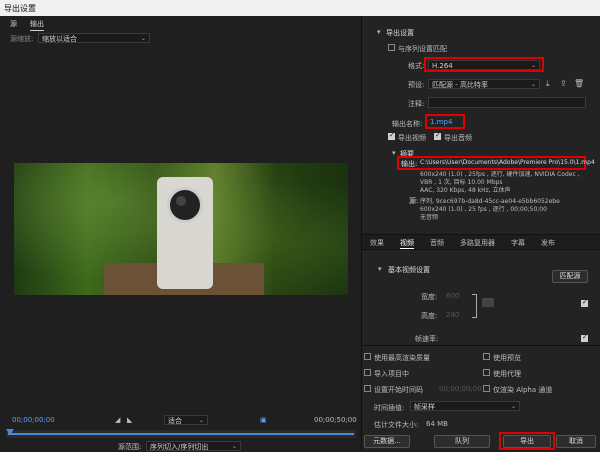 This screenshot has height=452, width=600. I want to click on tab-captions: 字幕, so click(518, 243).